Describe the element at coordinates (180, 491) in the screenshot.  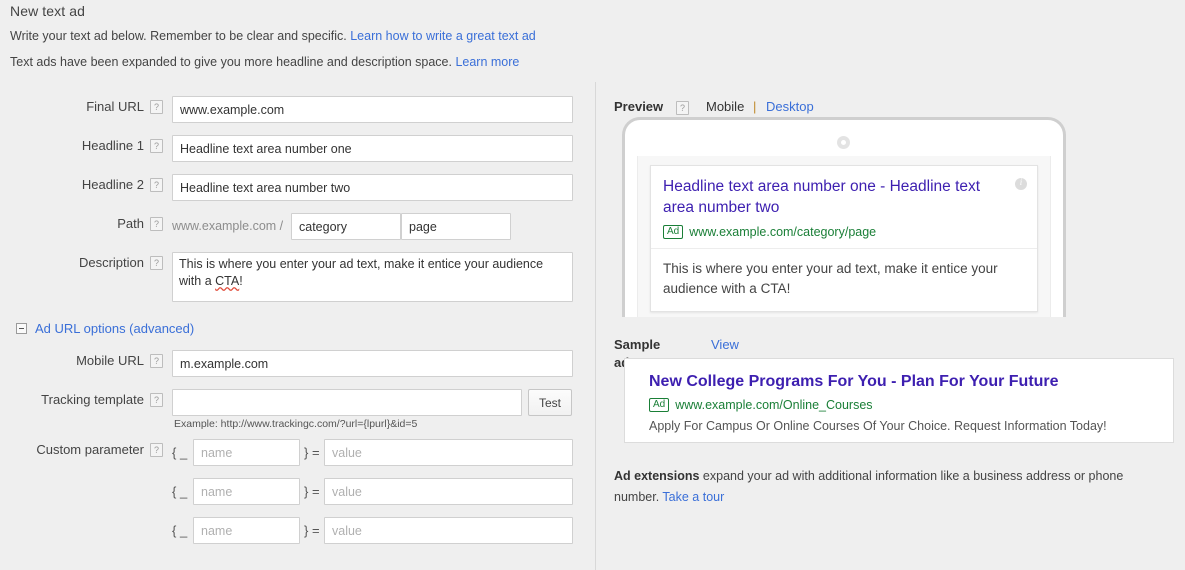
I see `custom-param-open-brace-2: { _` at that location.